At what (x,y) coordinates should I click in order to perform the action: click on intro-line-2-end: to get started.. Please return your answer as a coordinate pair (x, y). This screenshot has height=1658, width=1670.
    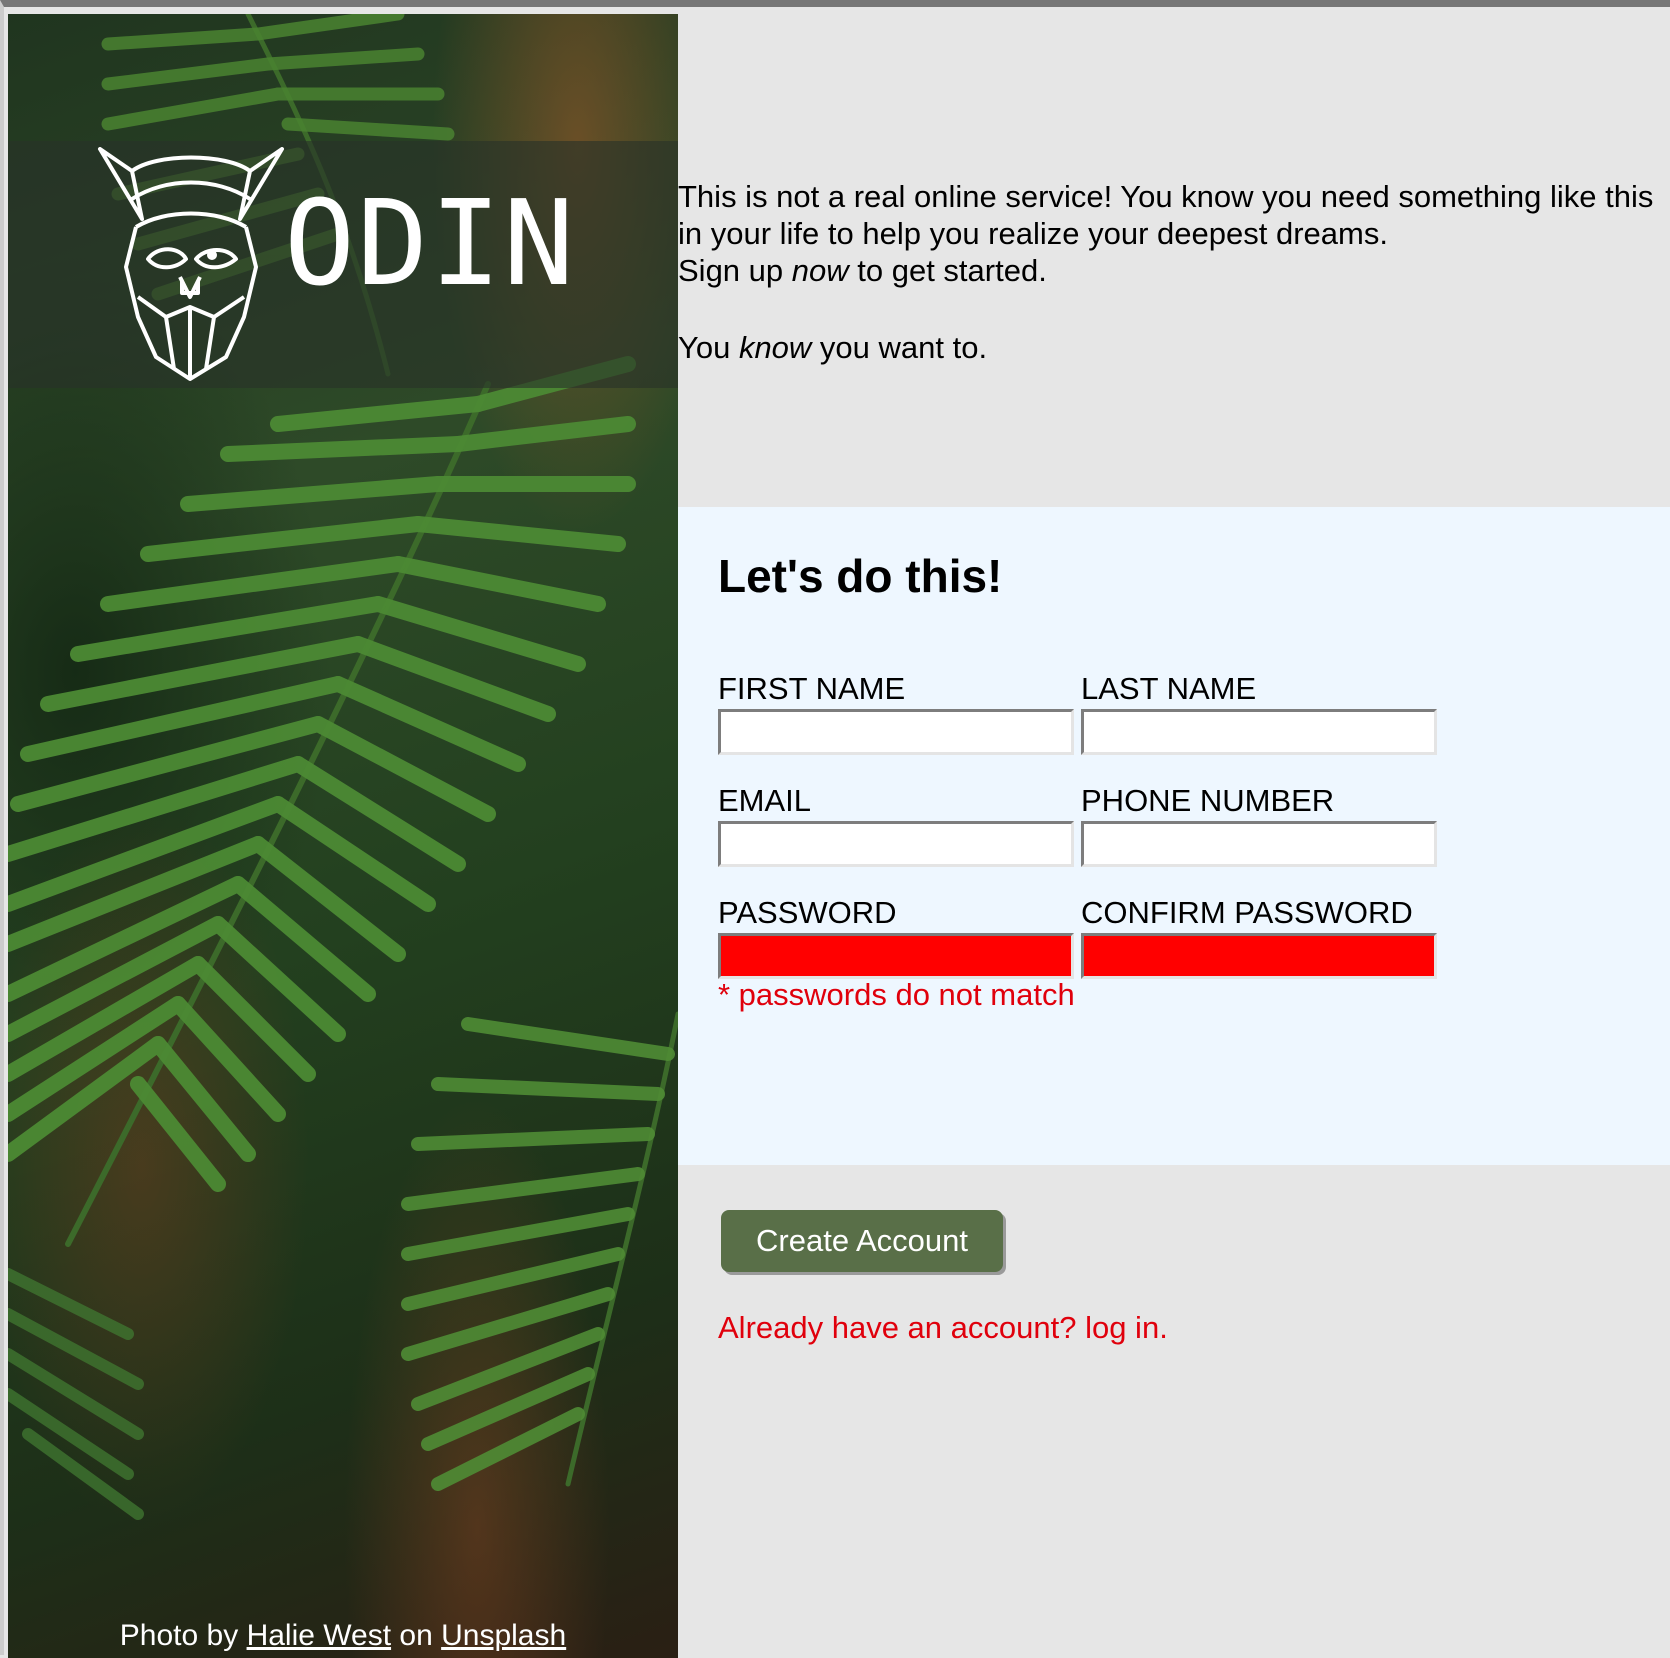
    Looking at the image, I should click on (947, 270).